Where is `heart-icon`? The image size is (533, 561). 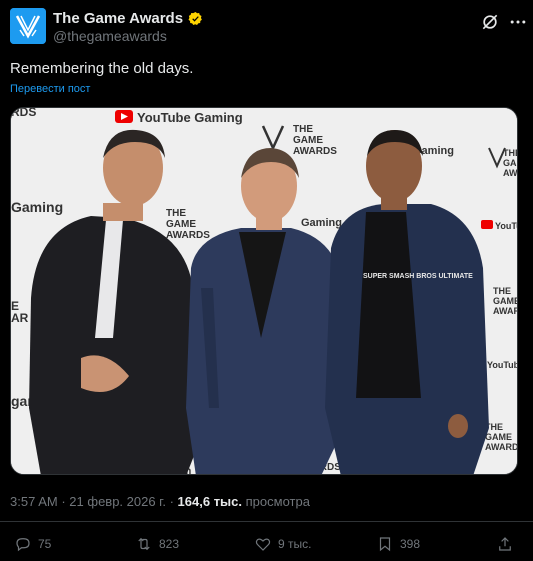
heart-icon is located at coordinates (263, 544).